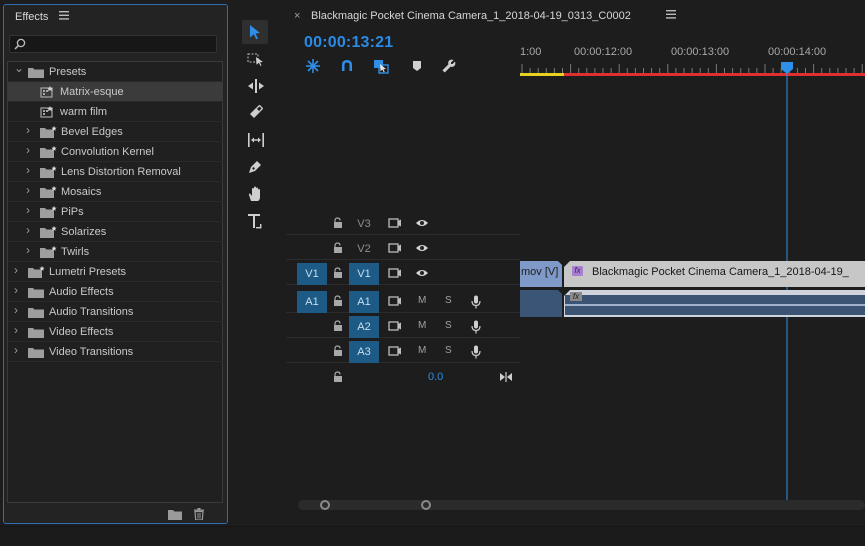 This screenshot has height=546, width=865. What do you see at coordinates (417, 66) in the screenshot?
I see `add-marker-icon` at bounding box center [417, 66].